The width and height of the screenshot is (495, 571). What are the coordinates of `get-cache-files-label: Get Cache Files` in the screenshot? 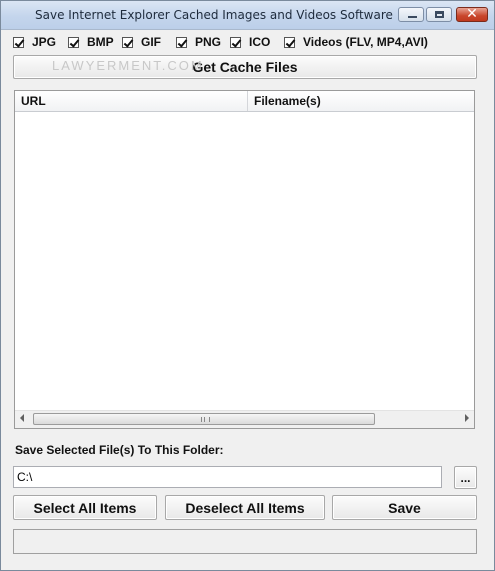 It's located at (245, 67).